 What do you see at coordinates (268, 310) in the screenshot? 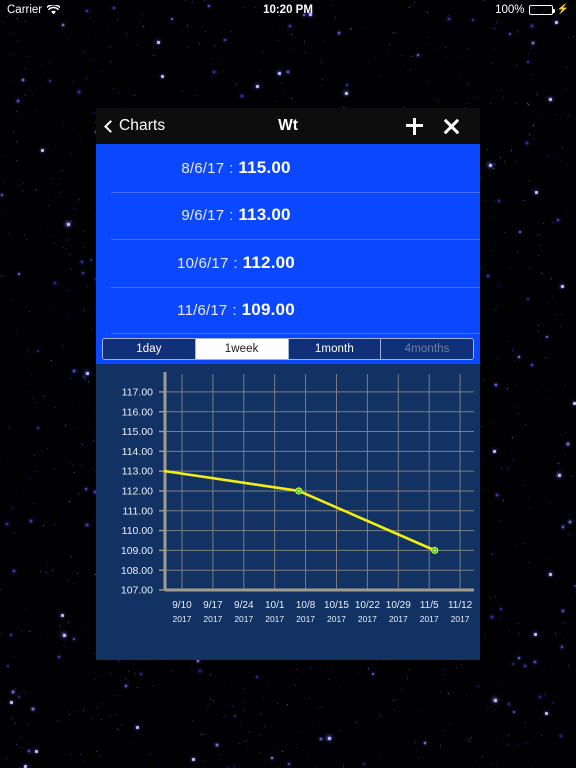
I see `entry-value: 109.00` at bounding box center [268, 310].